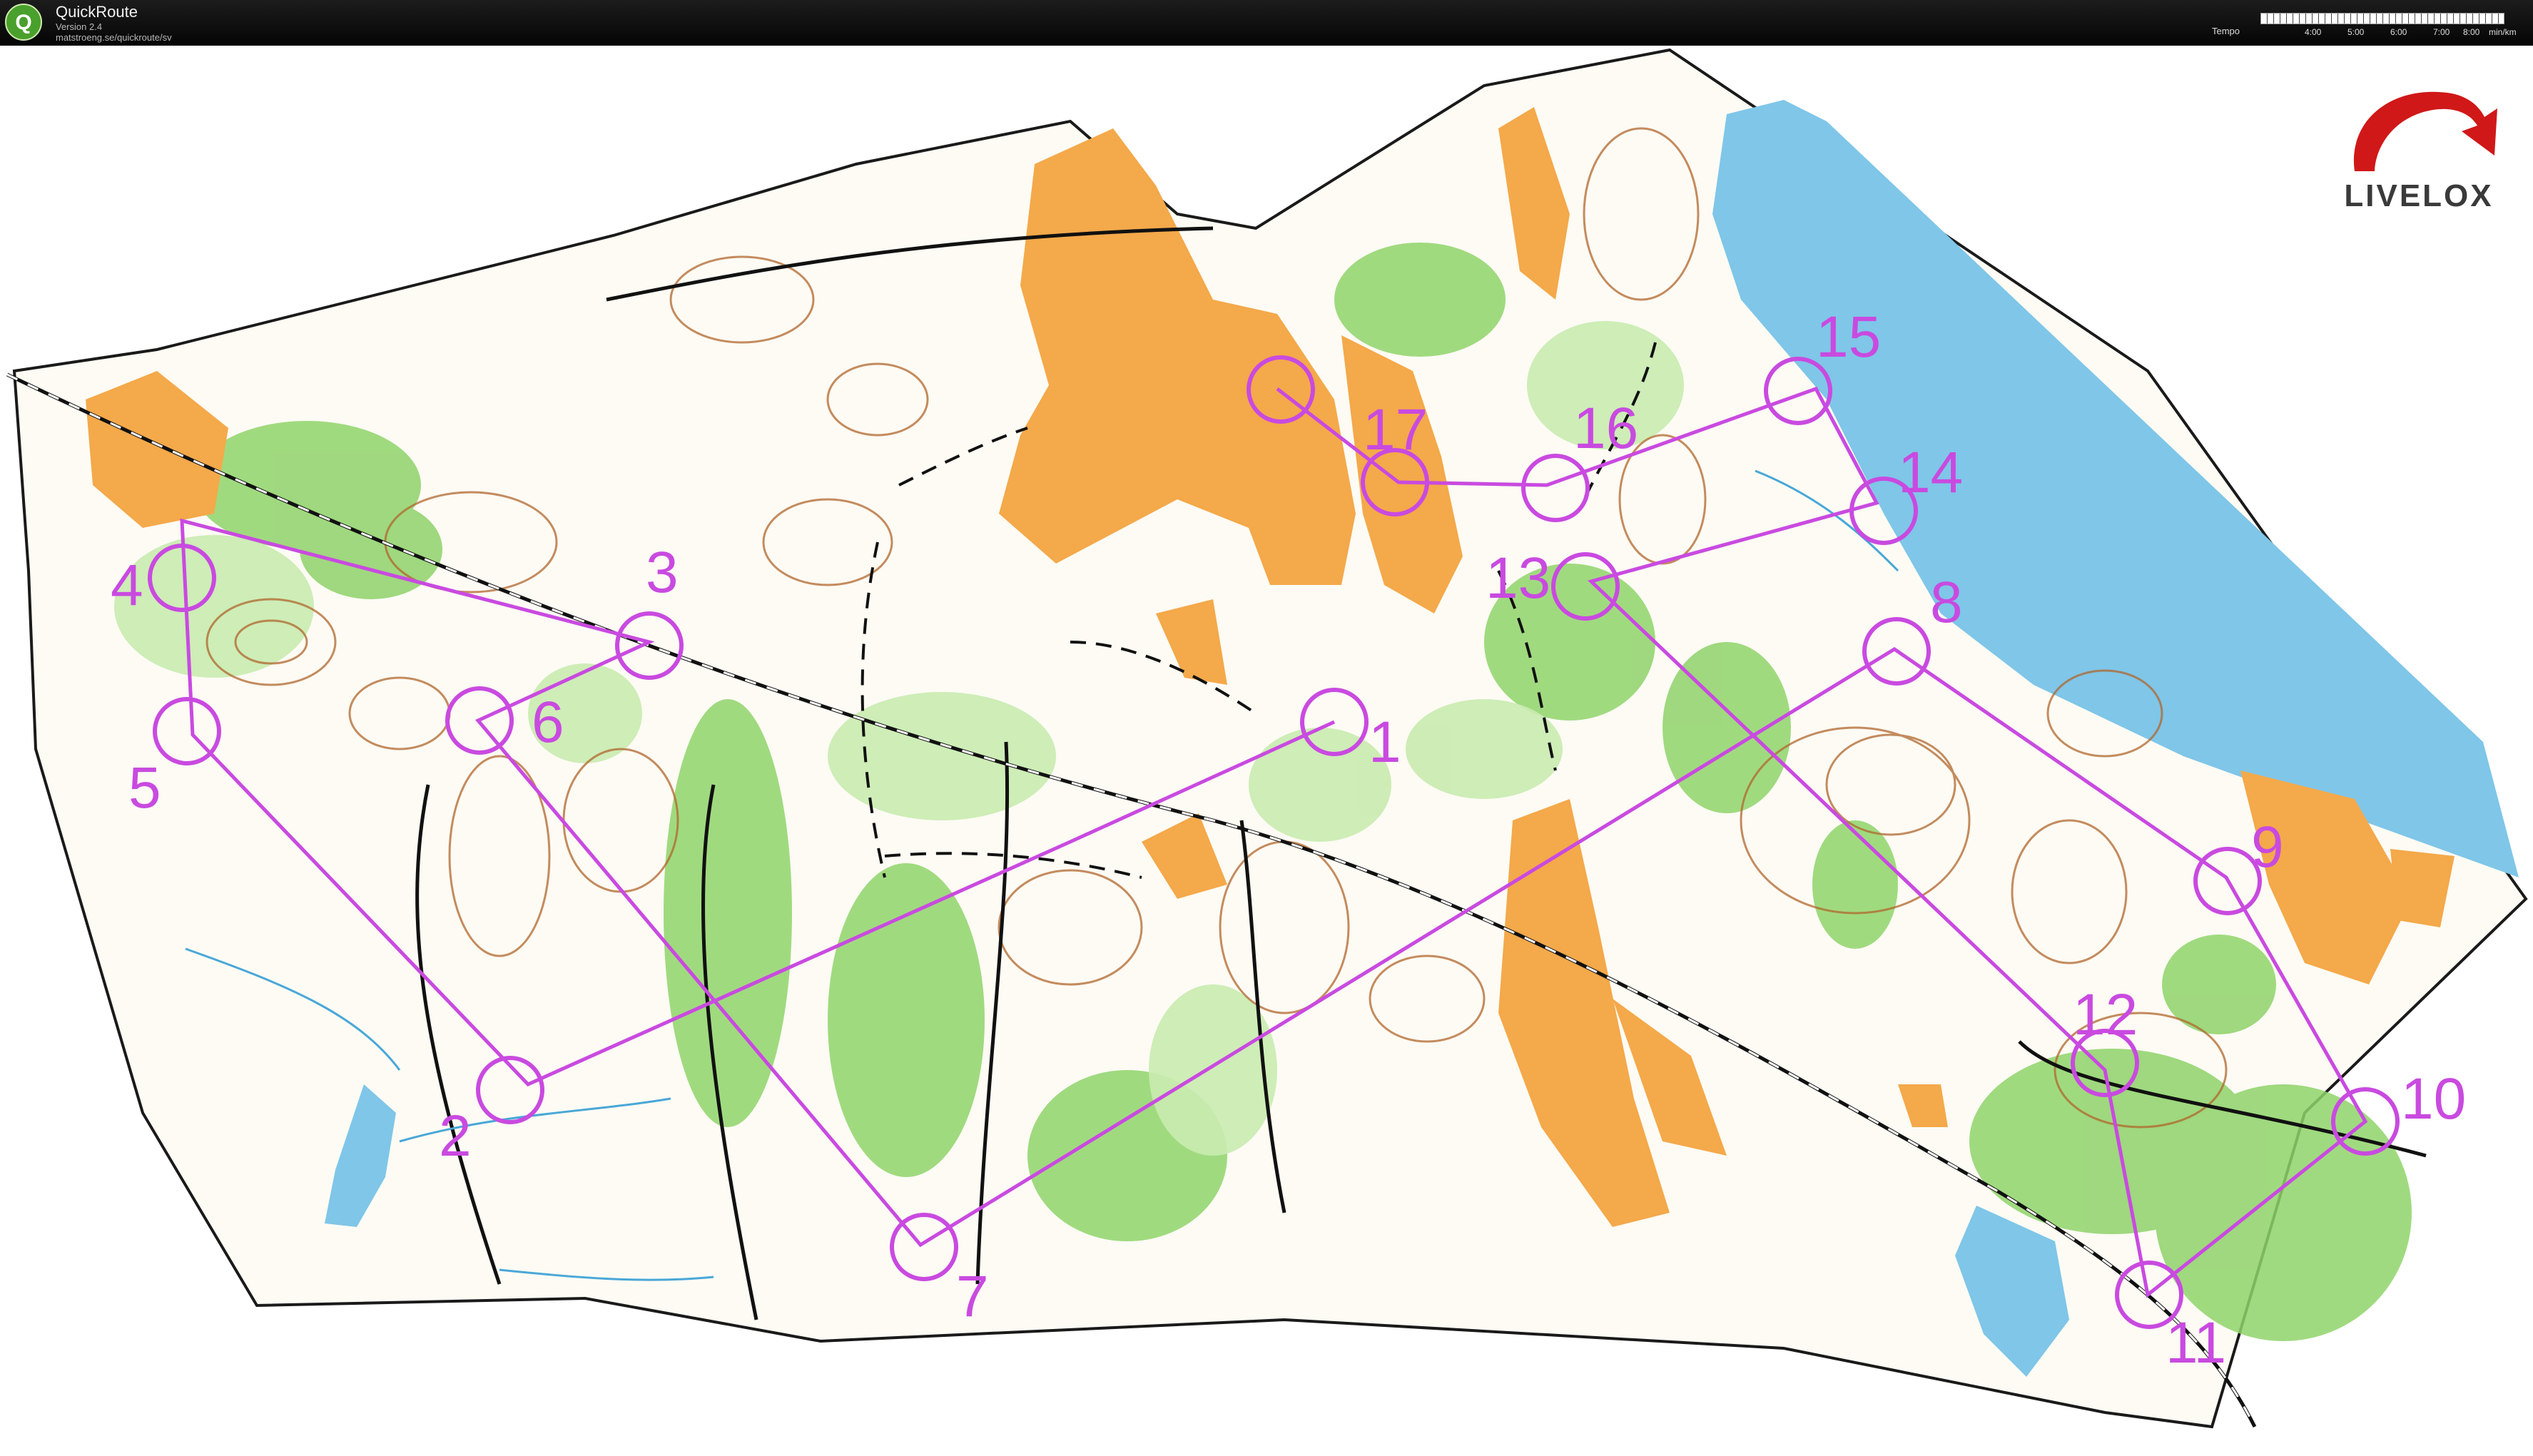 Image resolution: width=2533 pixels, height=1456 pixels. Describe the element at coordinates (2369, 25) in the screenshot. I see `tempo-legend: Tempo 4:00 5:00 6:00 7:00 8:00 min/km` at that location.